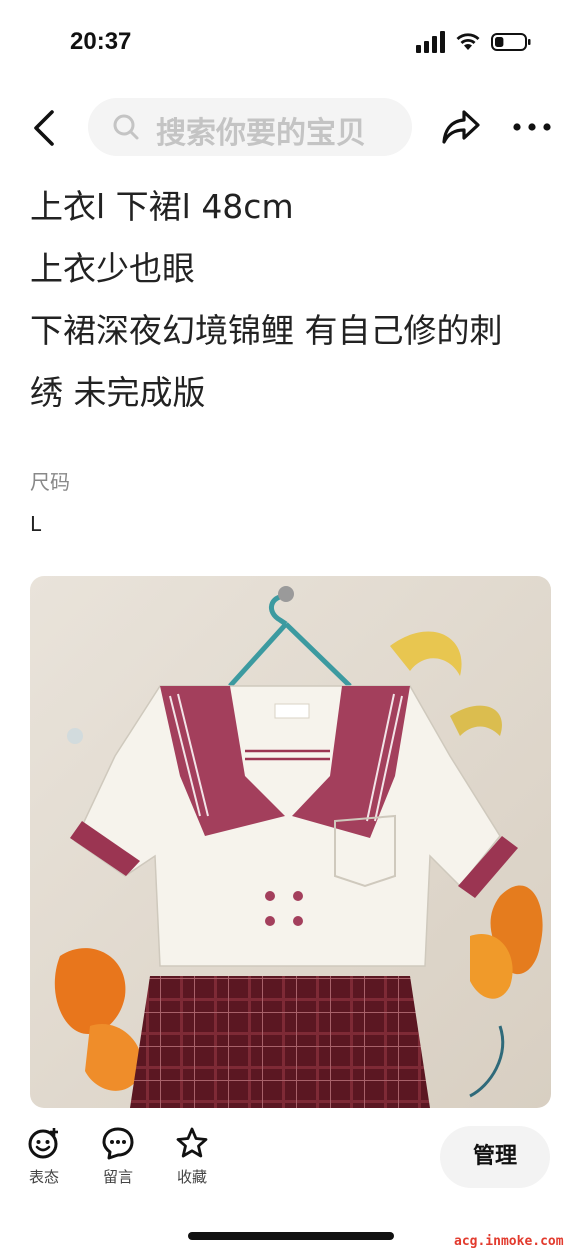 The image size is (580, 1256). What do you see at coordinates (290, 43) in the screenshot?
I see `status-bar: 20:37` at bounding box center [290, 43].